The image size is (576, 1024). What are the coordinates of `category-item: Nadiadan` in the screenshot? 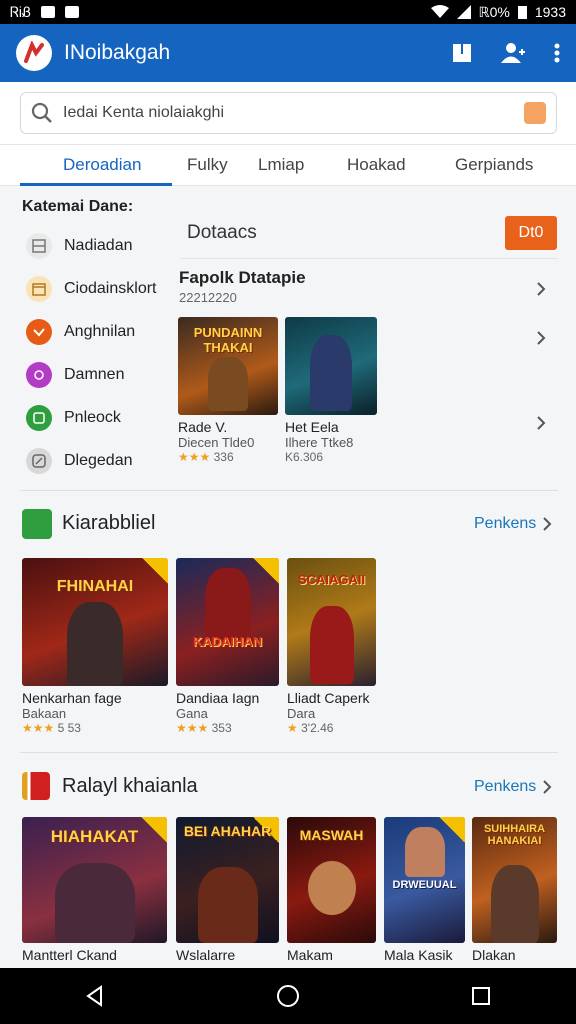 It's located at (101, 246).